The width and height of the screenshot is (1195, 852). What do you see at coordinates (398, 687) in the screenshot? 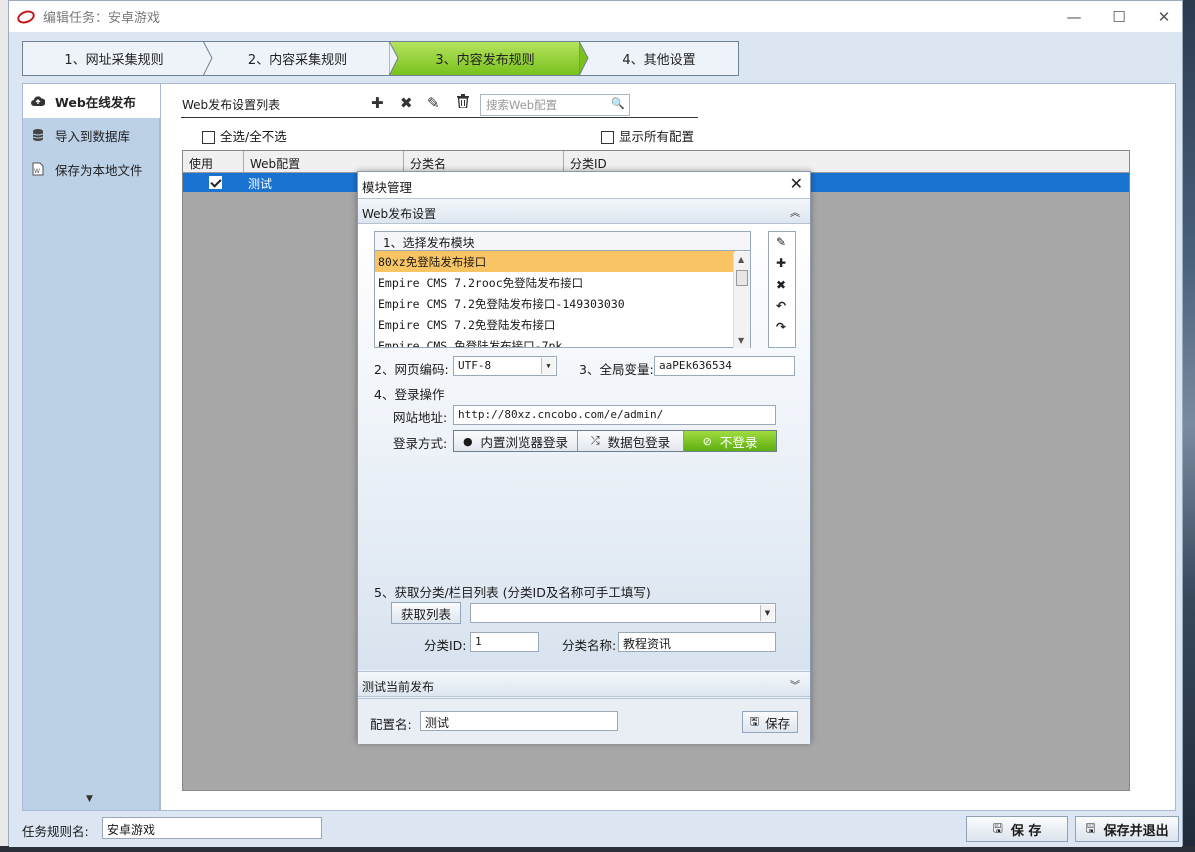
I see `section-title: 测试当前发布` at bounding box center [398, 687].